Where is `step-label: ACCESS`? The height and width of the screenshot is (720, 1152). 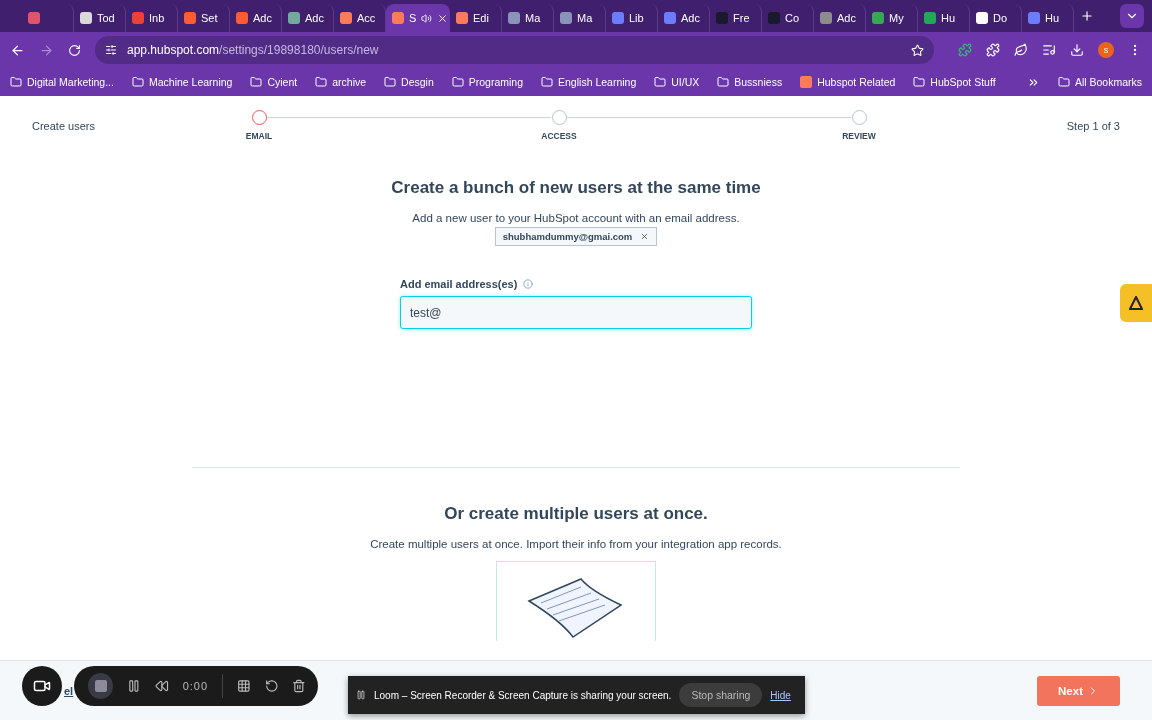 step-label: ACCESS is located at coordinates (559, 136).